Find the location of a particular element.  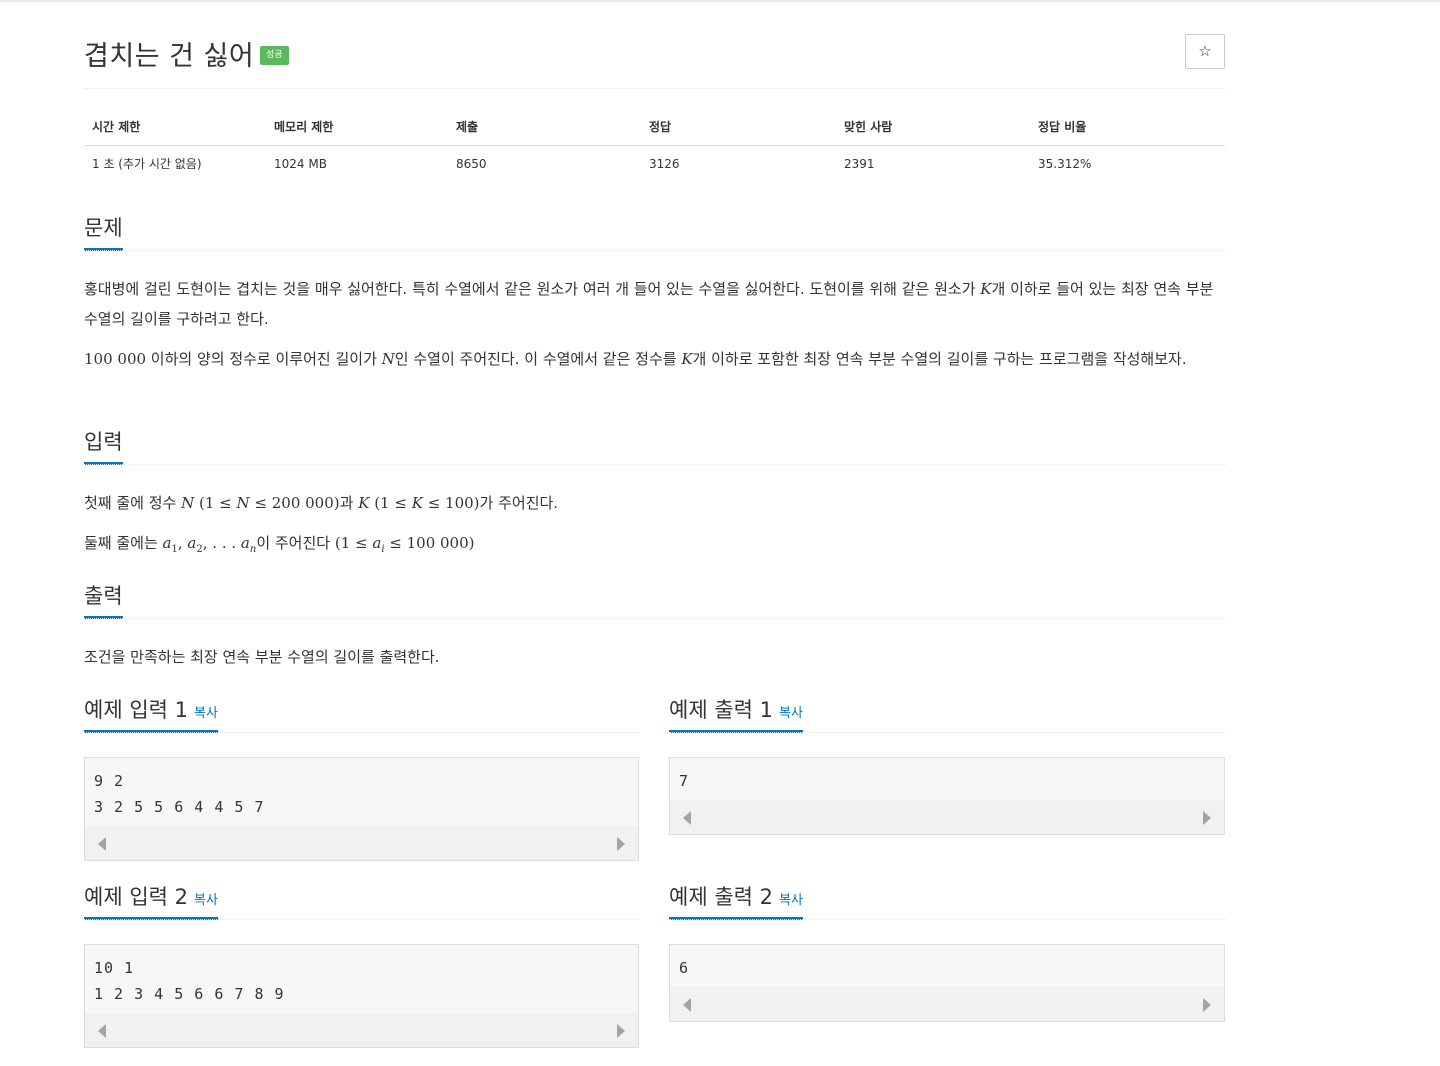

input-text: 이 주어진다 is located at coordinates (295, 543).